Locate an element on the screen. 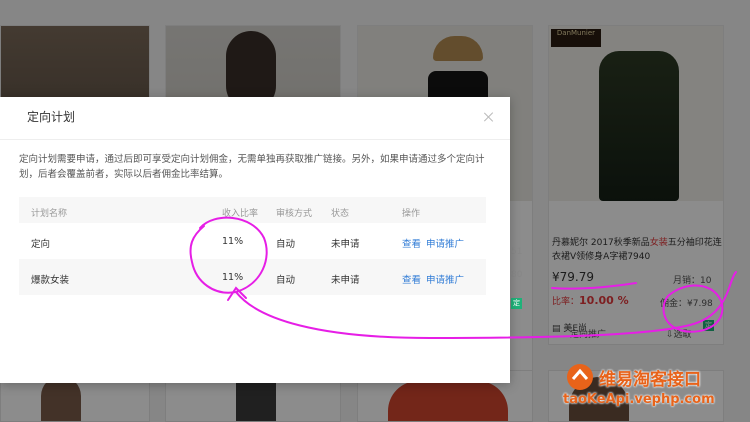 This screenshot has height=422, width=750. col-review-method: 审核方式 is located at coordinates (294, 214).